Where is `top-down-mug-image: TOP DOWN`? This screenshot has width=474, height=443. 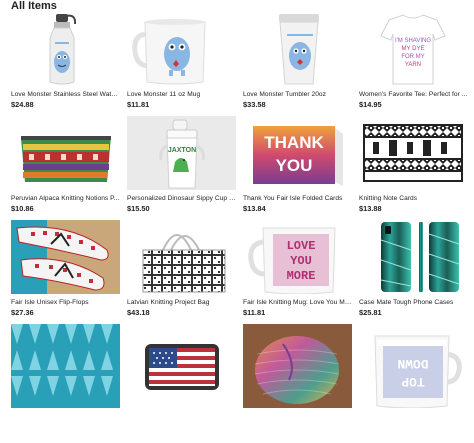
top-down-mug-image: TOP DOWN is located at coordinates (413, 366).